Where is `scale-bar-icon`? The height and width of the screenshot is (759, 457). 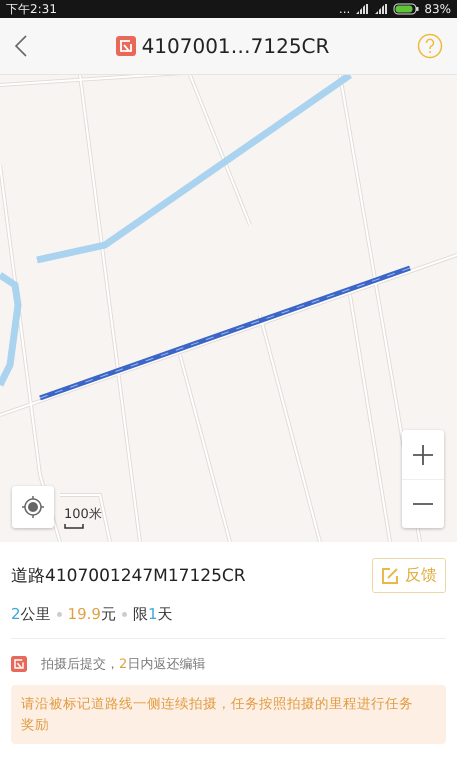 scale-bar-icon is located at coordinates (74, 526).